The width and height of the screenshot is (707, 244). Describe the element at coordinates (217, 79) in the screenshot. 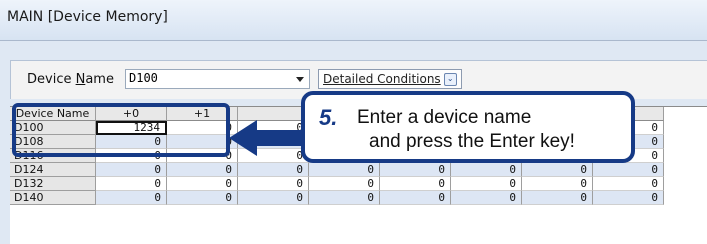

I see `device-name-input: D100` at that location.